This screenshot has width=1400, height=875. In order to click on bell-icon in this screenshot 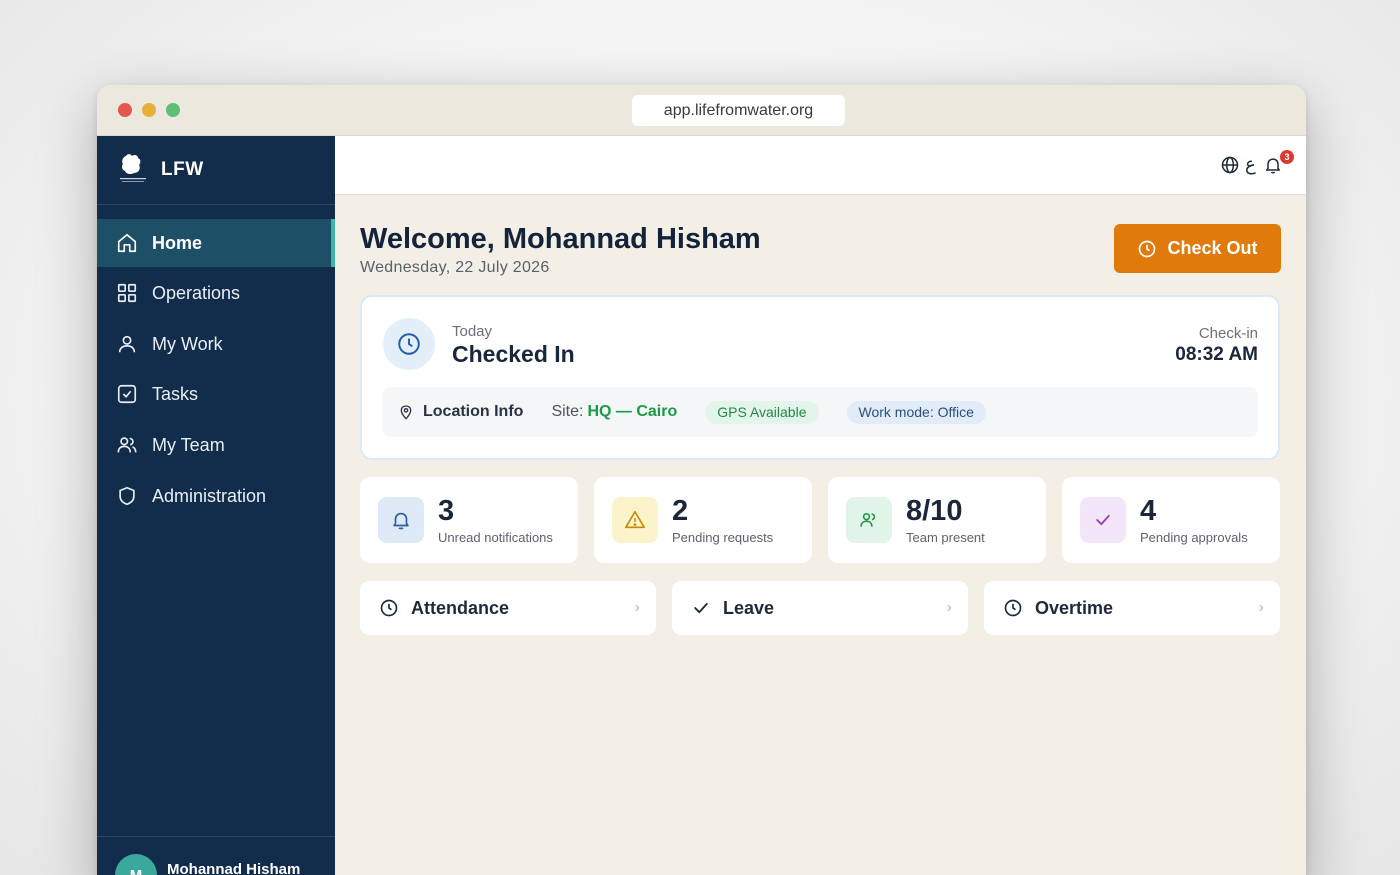, I will do `click(401, 521)`.